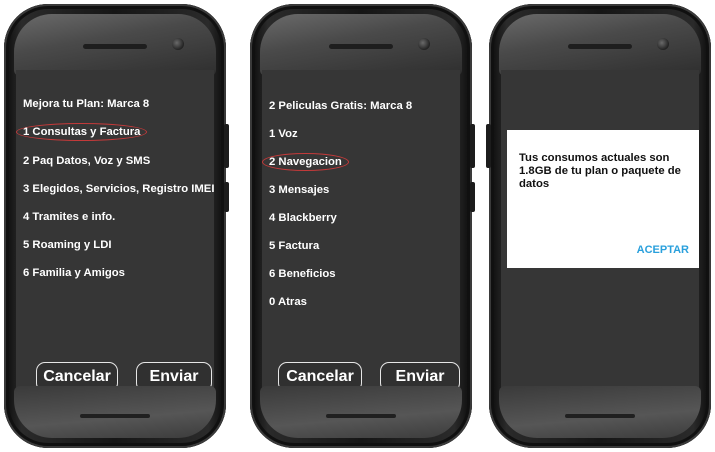 The width and height of the screenshot is (715, 452). Describe the element at coordinates (86, 104) in the screenshot. I see `menu-item: Mejora tu Plan: Marca 8` at that location.